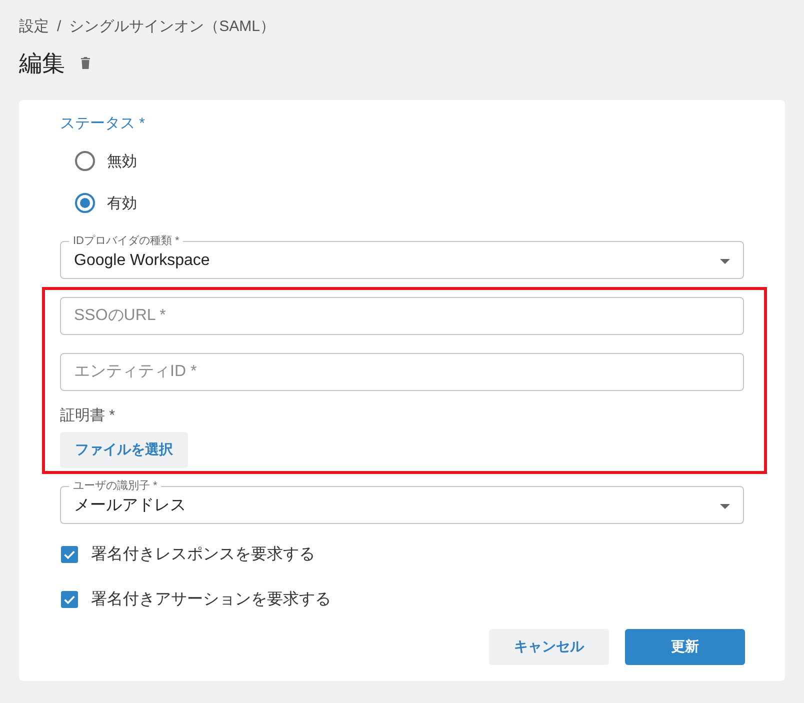 The height and width of the screenshot is (703, 804). What do you see at coordinates (122, 203) in the screenshot?
I see `radio-label: 有効` at bounding box center [122, 203].